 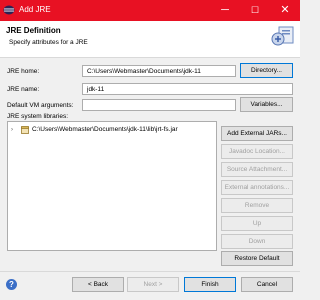 I want to click on page-subtitle: Specify attributes for a JRE, so click(x=48, y=42).